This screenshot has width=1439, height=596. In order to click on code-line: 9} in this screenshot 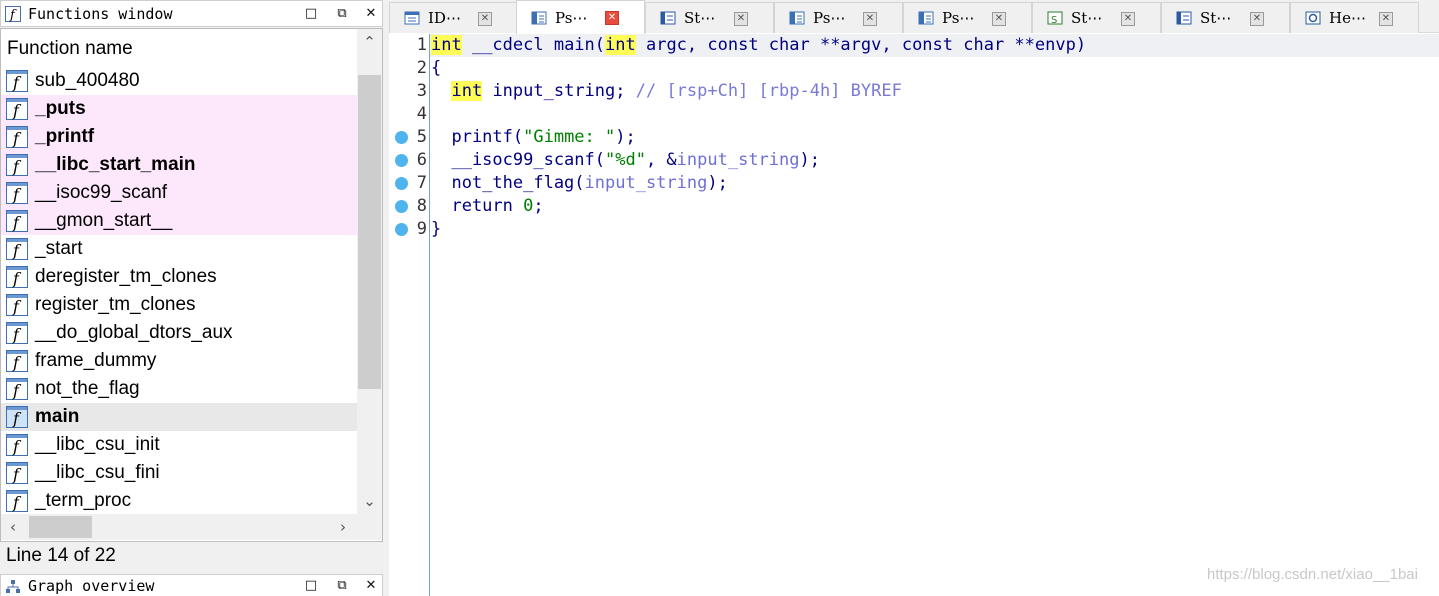, I will do `click(914, 229)`.